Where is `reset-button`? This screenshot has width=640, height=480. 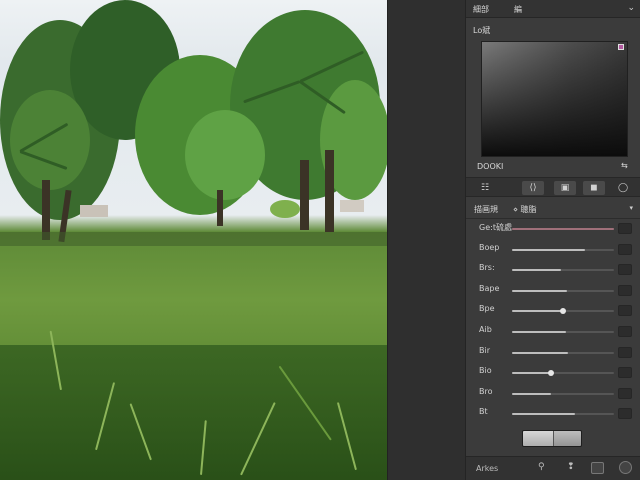 reset-button is located at coordinates (567, 438).